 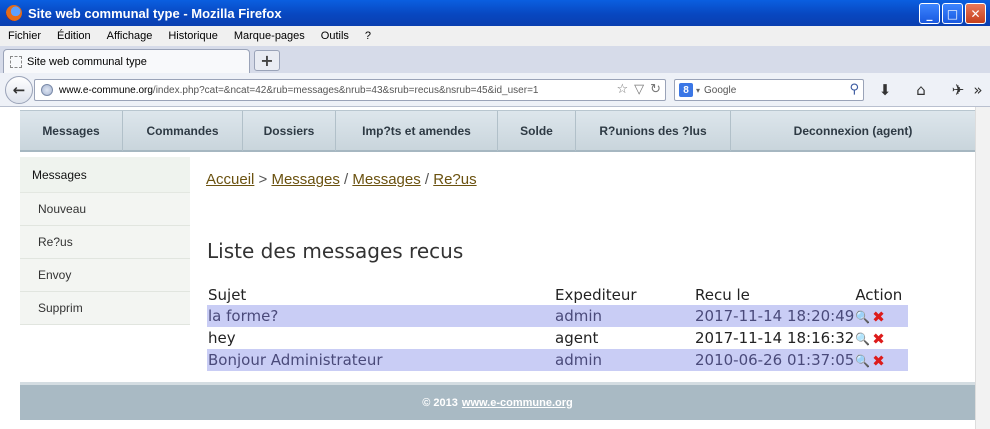 I want to click on left-menu-item-nouveau: Nouveau, so click(x=105, y=209).